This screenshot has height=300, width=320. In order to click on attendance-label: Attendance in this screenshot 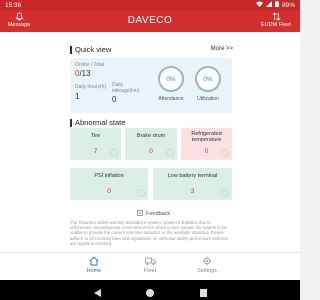, I will do `click(171, 99)`.